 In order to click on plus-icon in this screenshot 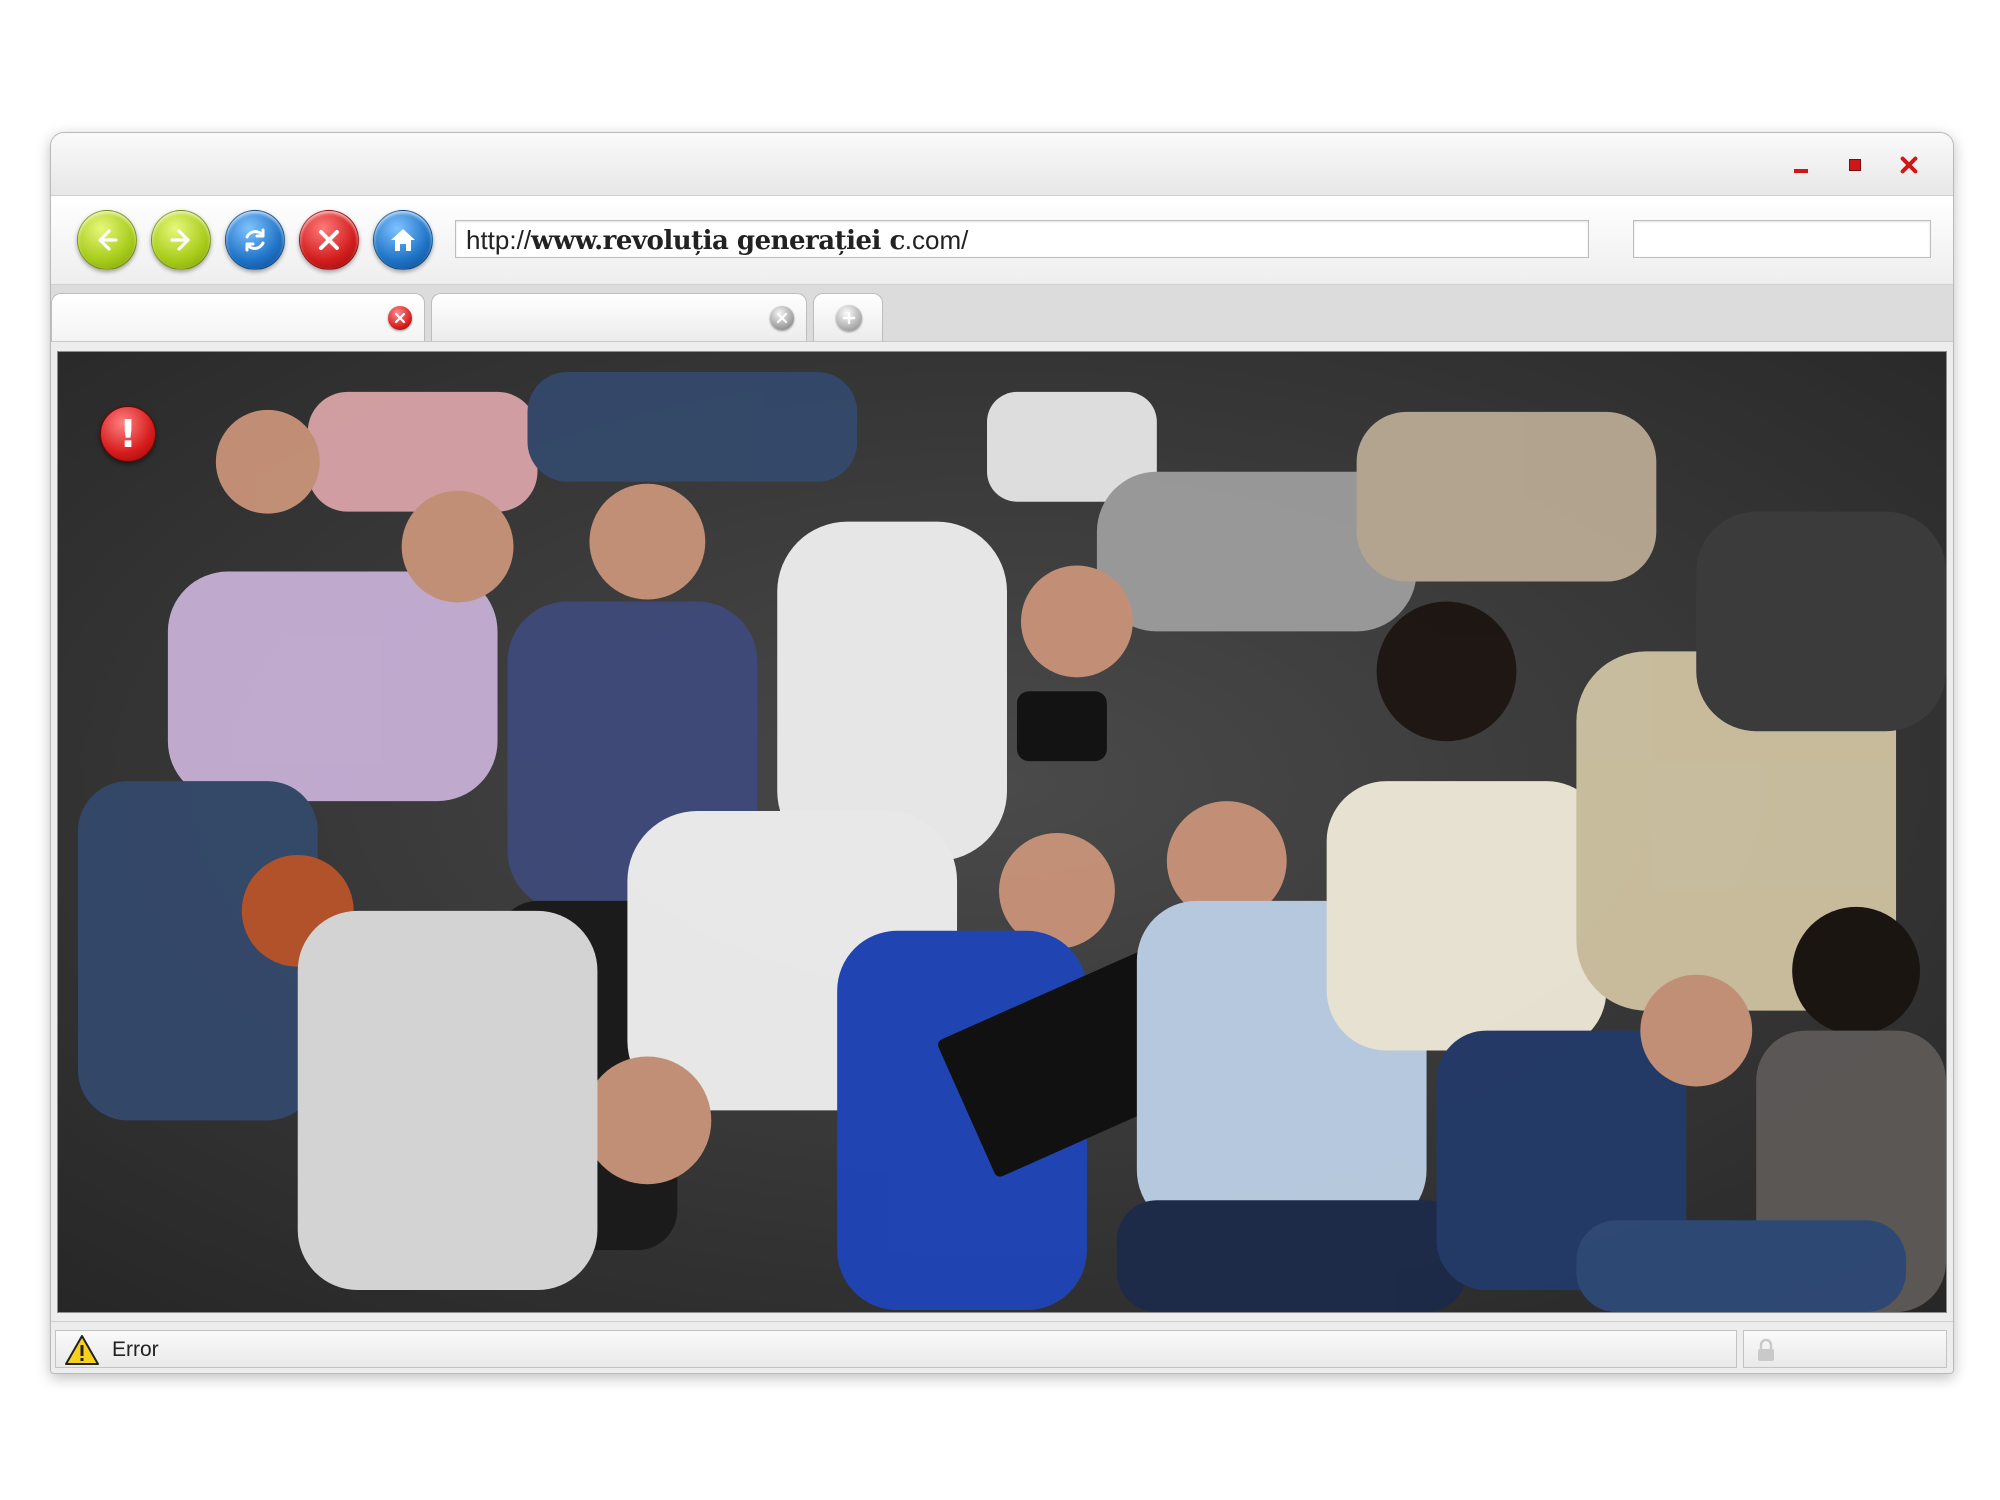, I will do `click(849, 318)`.